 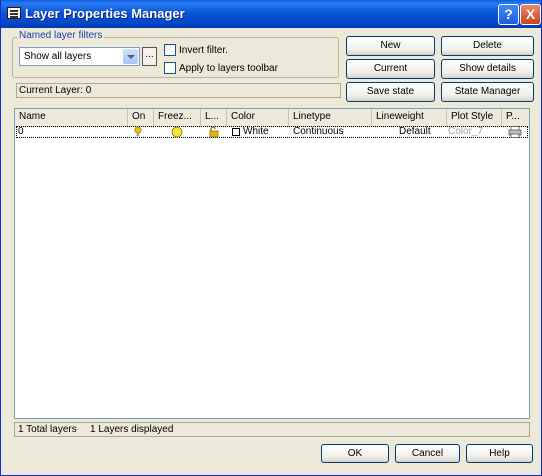 What do you see at coordinates (487, 46) in the screenshot?
I see `delete-layer-button: Delete` at bounding box center [487, 46].